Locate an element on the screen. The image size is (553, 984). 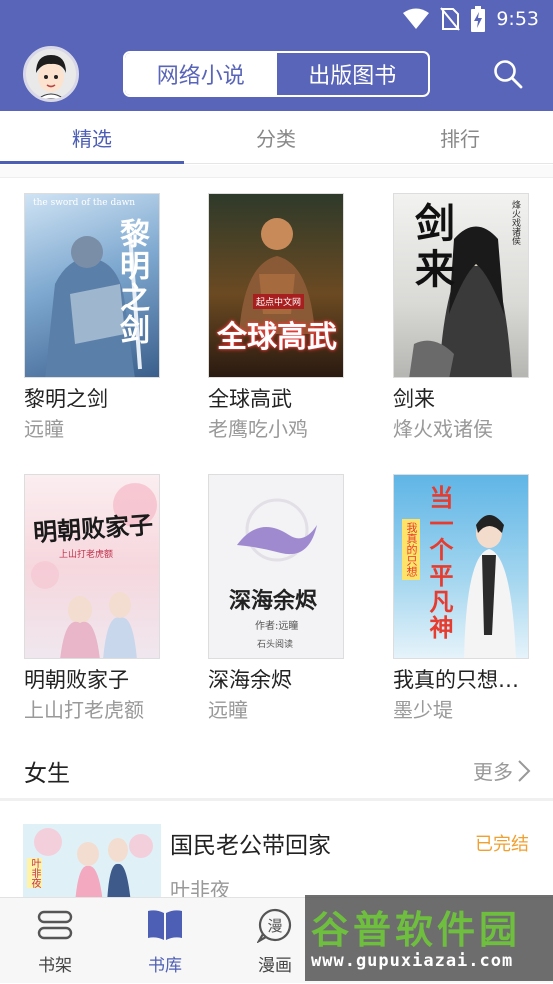
segment-published-books: 出版图书 is located at coordinates (353, 74).